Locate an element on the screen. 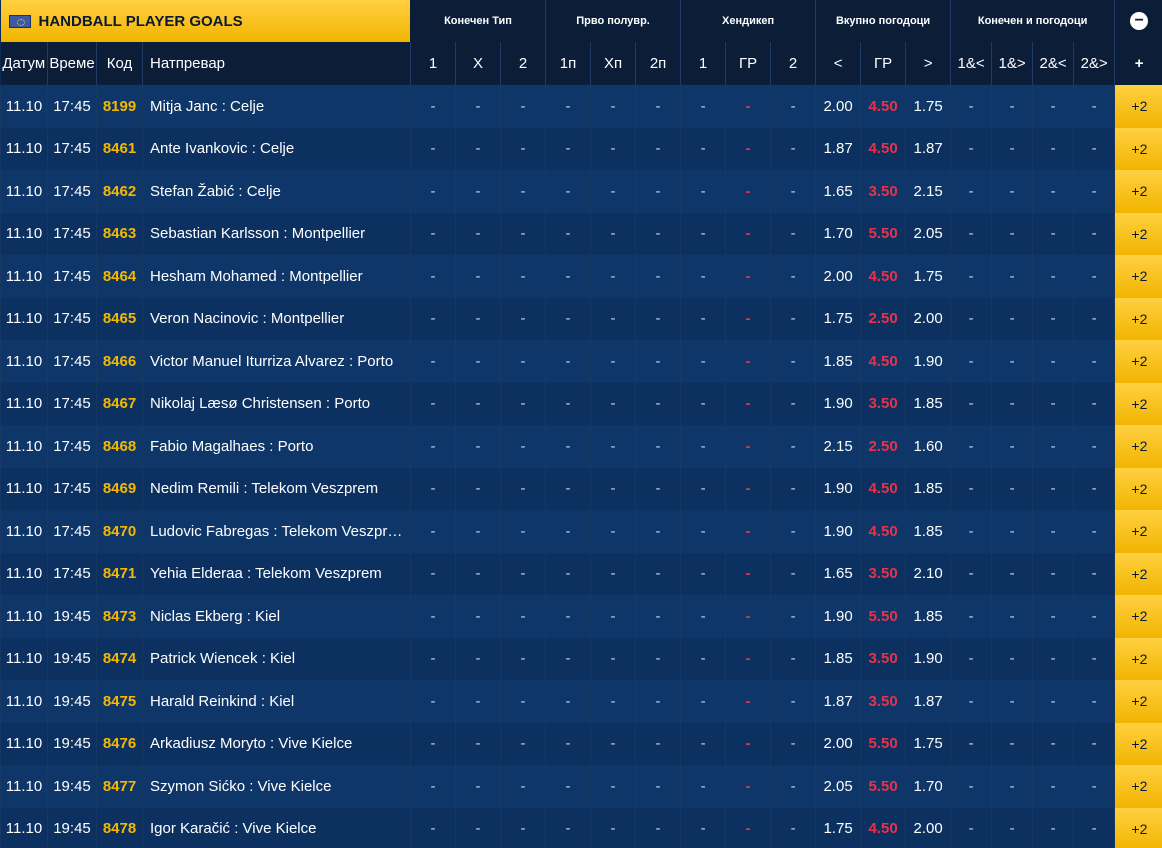 This screenshot has height=848, width=1162. odd-total-under: 2.05 is located at coordinates (838, 786).